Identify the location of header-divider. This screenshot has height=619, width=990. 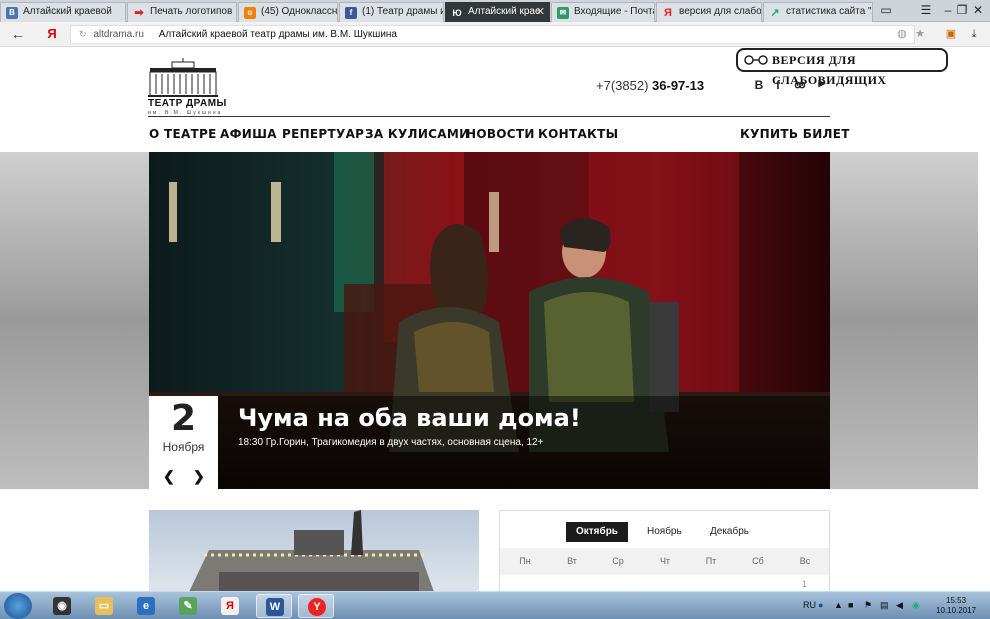
(489, 116).